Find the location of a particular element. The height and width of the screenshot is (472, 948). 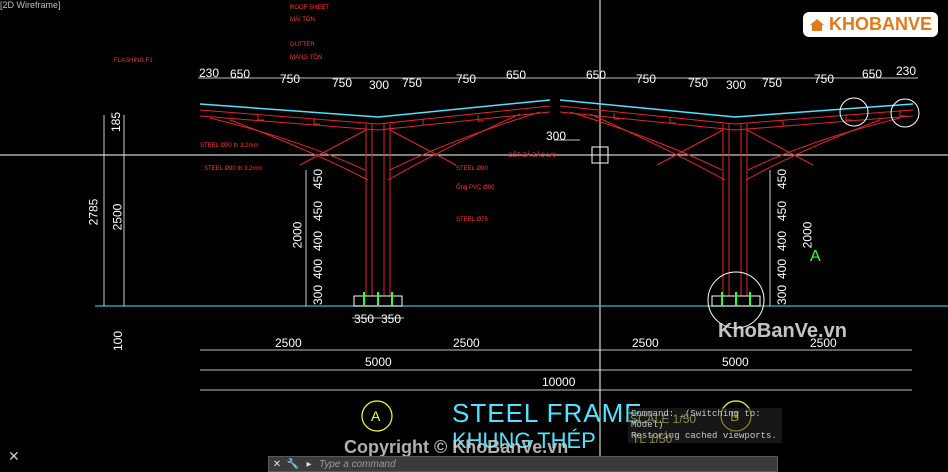

command-prompt-icon: ▸ is located at coordinates (309, 464).